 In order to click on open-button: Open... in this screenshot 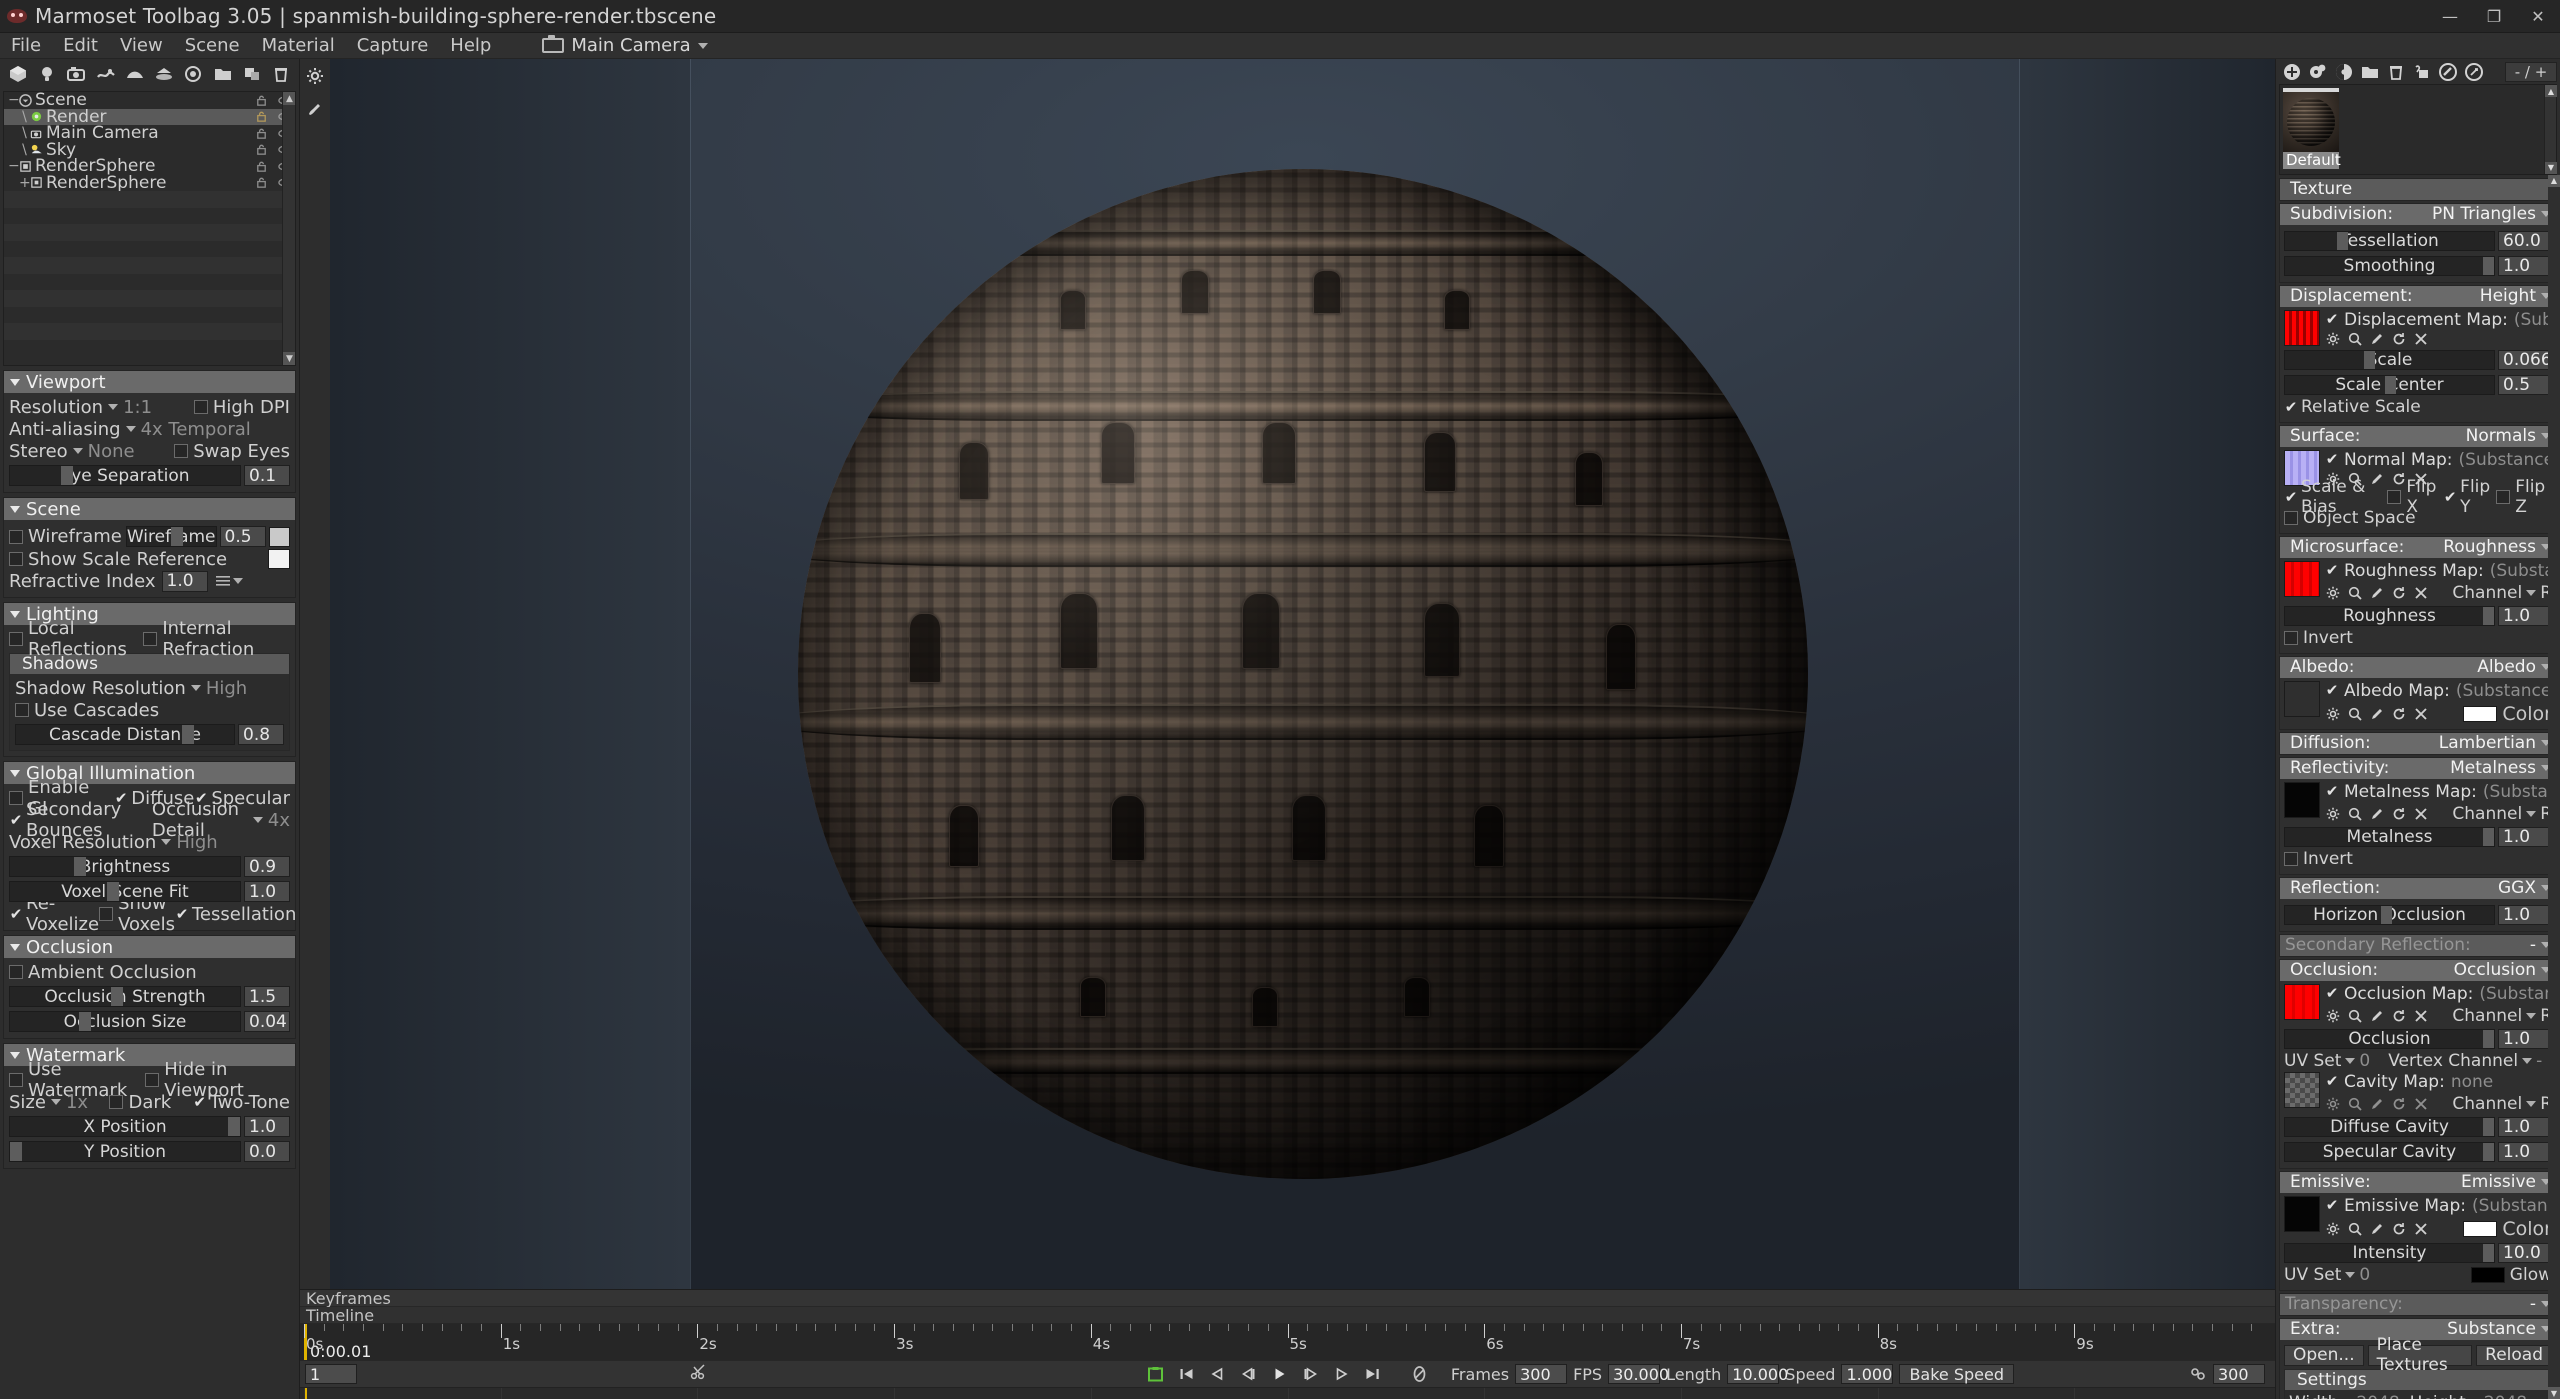, I will do `click(2324, 1355)`.